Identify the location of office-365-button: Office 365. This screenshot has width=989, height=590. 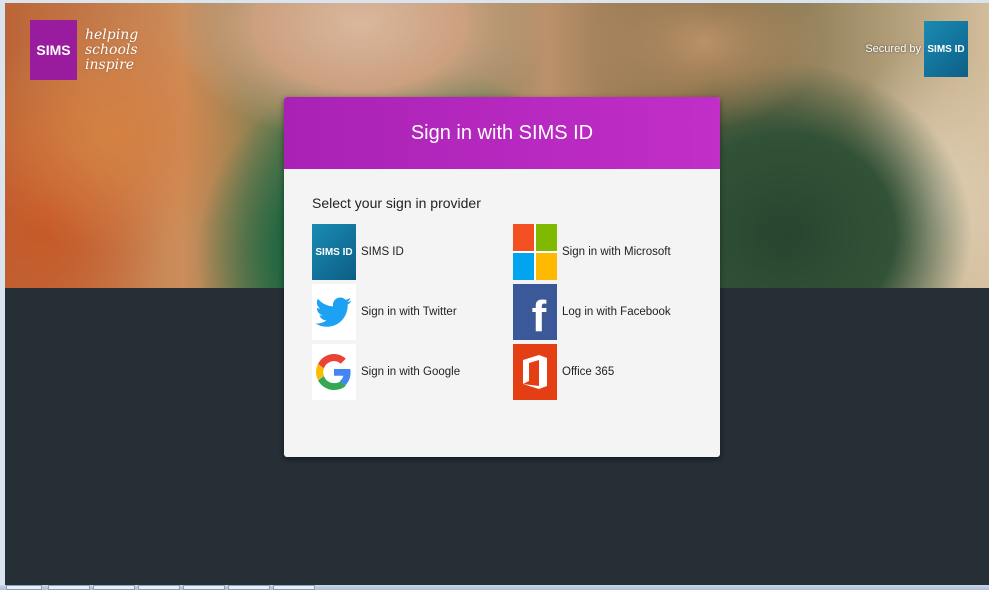
(613, 372).